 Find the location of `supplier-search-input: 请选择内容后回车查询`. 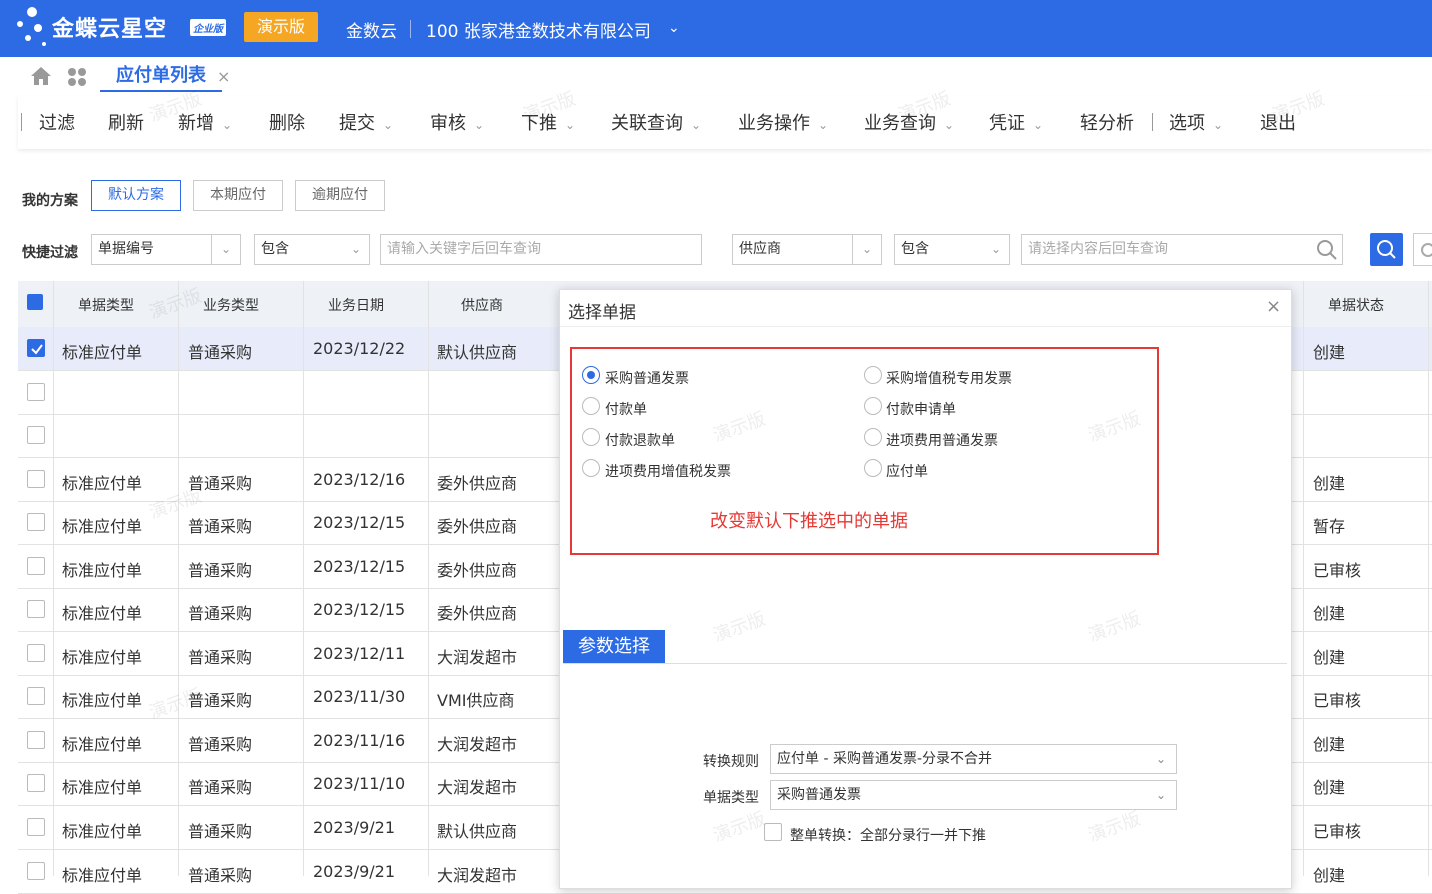

supplier-search-input: 请选择内容后回车查询 is located at coordinates (1182, 249).